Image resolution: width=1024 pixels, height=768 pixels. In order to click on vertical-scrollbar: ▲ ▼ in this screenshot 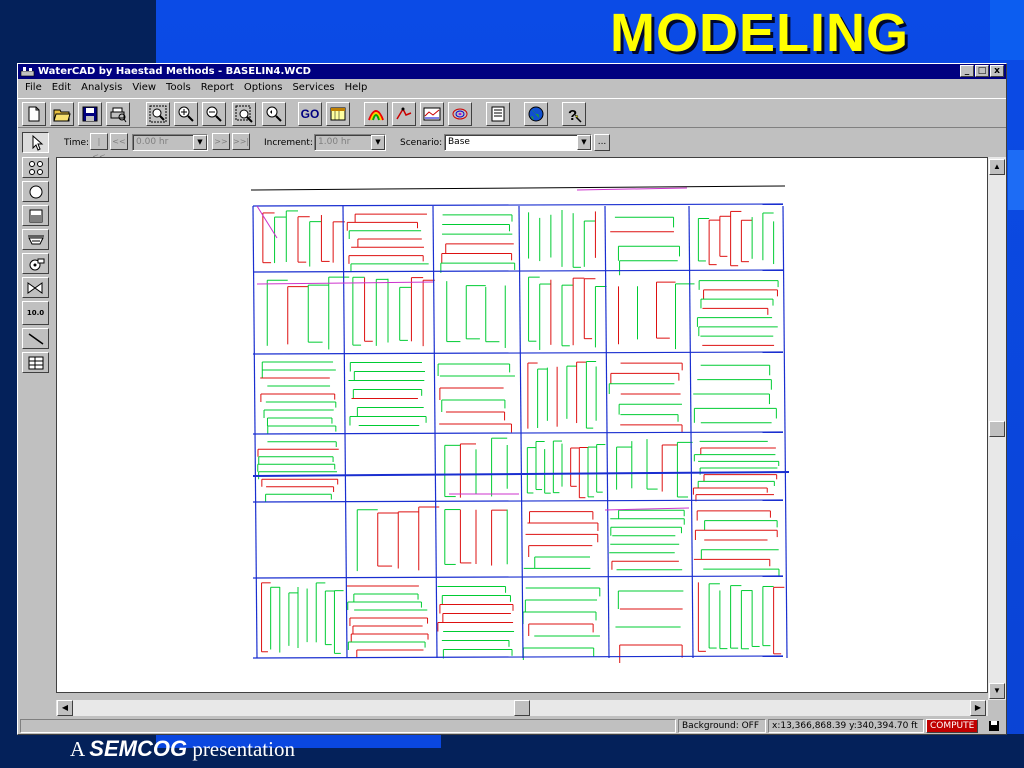, I will do `click(997, 428)`.